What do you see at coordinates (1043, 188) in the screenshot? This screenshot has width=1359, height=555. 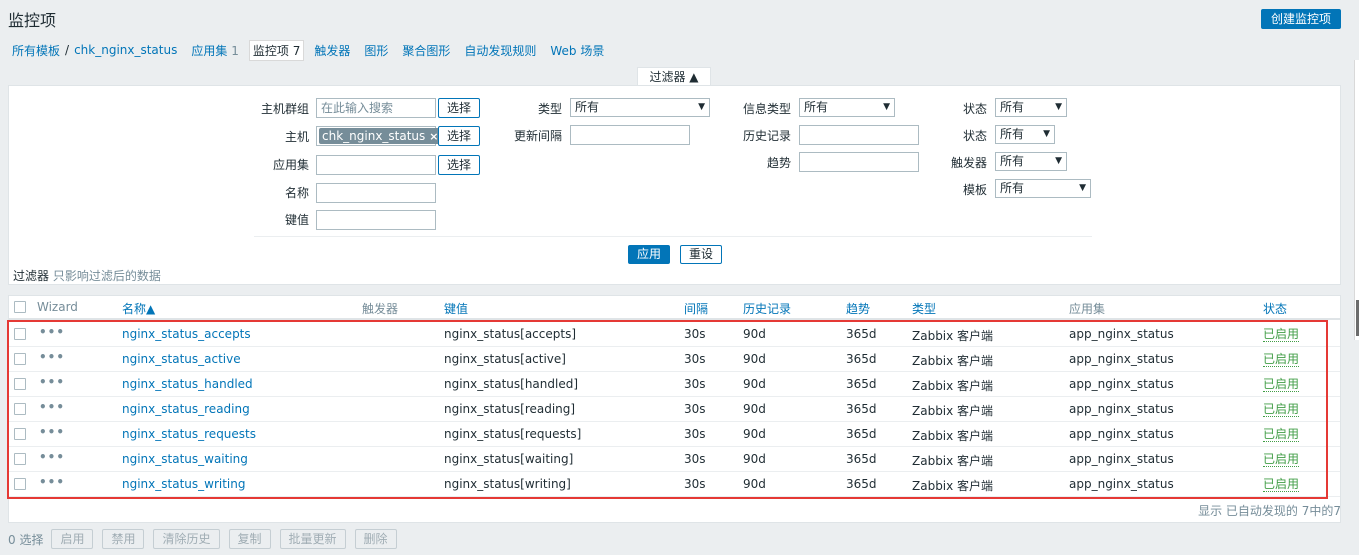 I see `template-select: 所有 ▼` at bounding box center [1043, 188].